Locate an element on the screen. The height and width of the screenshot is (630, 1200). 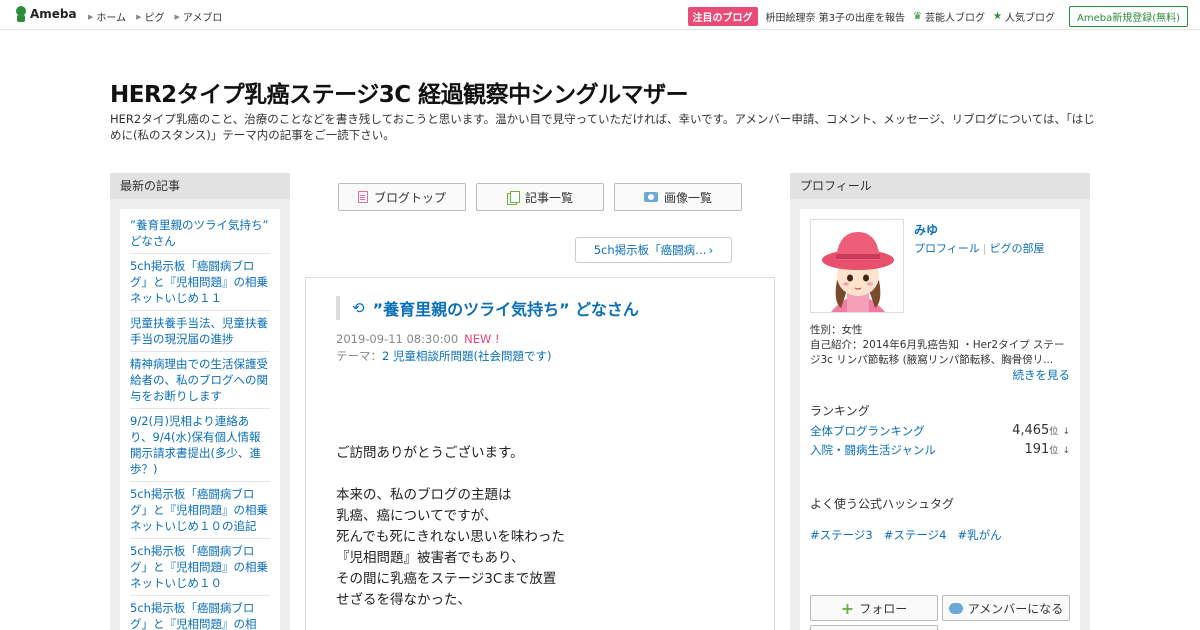
article-title: ”養育里親のツライ気持ち” どなさん is located at coordinates (506, 308).